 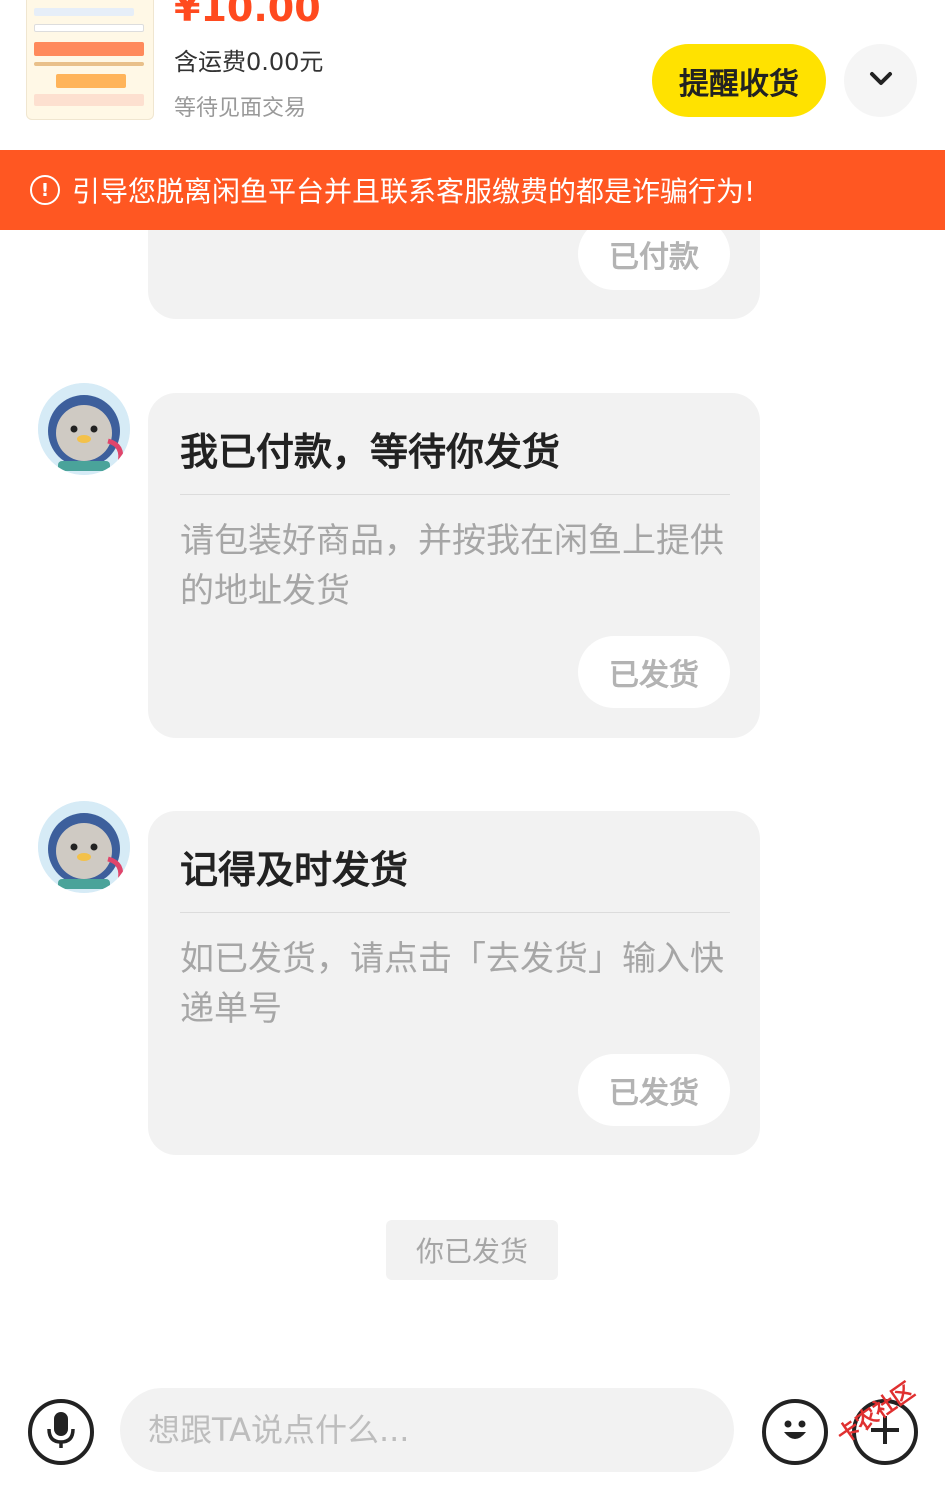 What do you see at coordinates (427, 1430) in the screenshot?
I see `message-input` at bounding box center [427, 1430].